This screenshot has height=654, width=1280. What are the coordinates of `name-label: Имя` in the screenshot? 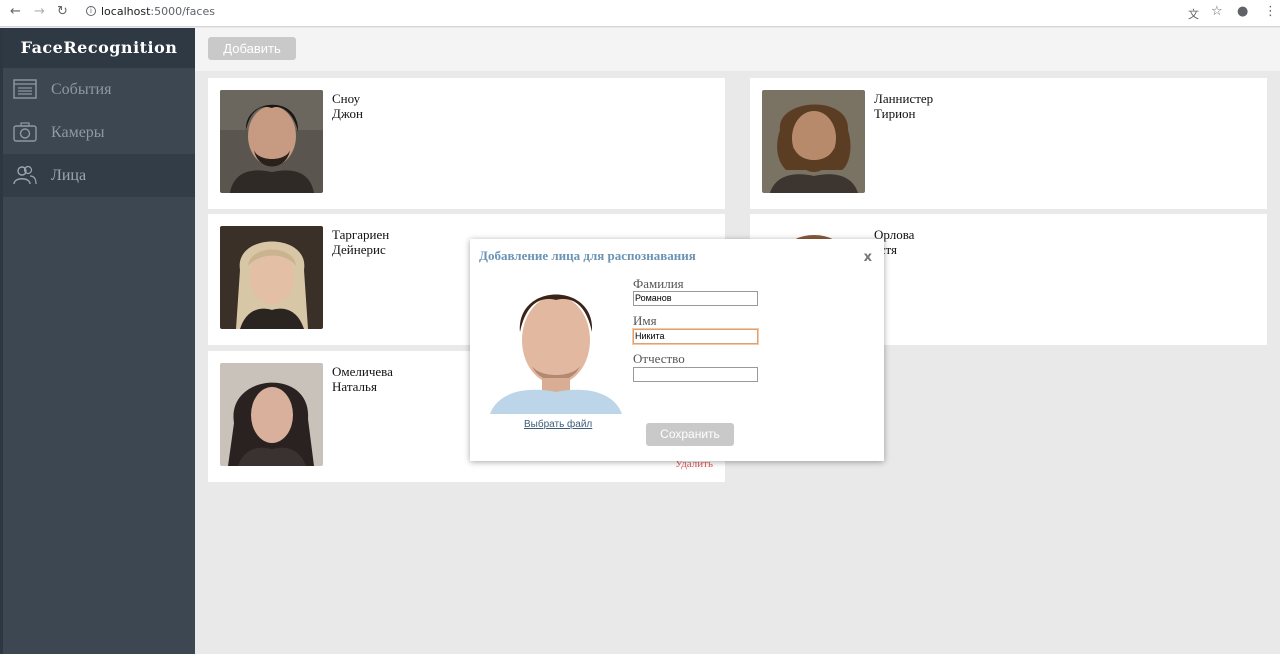 It's located at (645, 320).